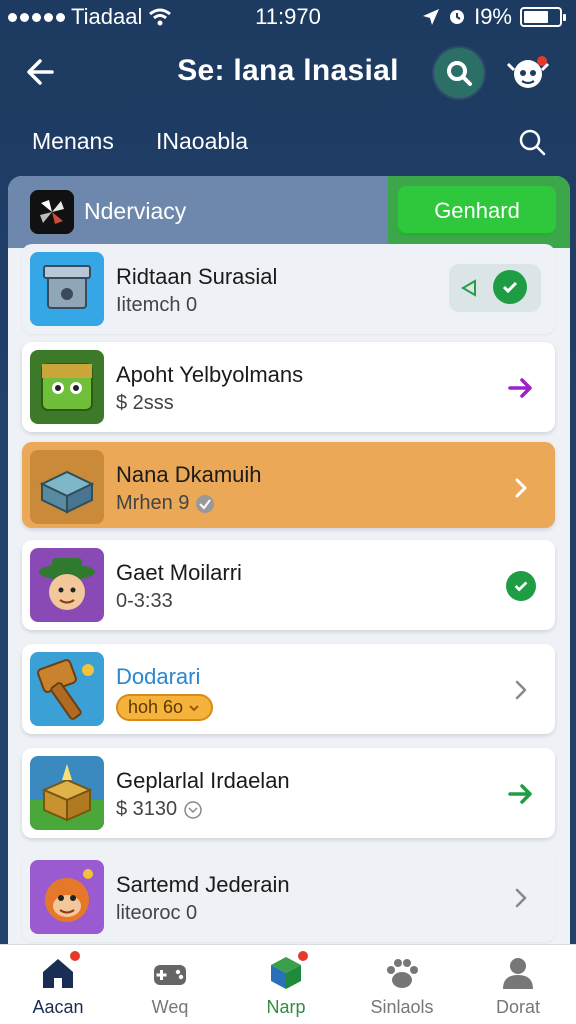 The image size is (576, 1024). What do you see at coordinates (402, 973) in the screenshot?
I see `paw-icon` at bounding box center [402, 973].